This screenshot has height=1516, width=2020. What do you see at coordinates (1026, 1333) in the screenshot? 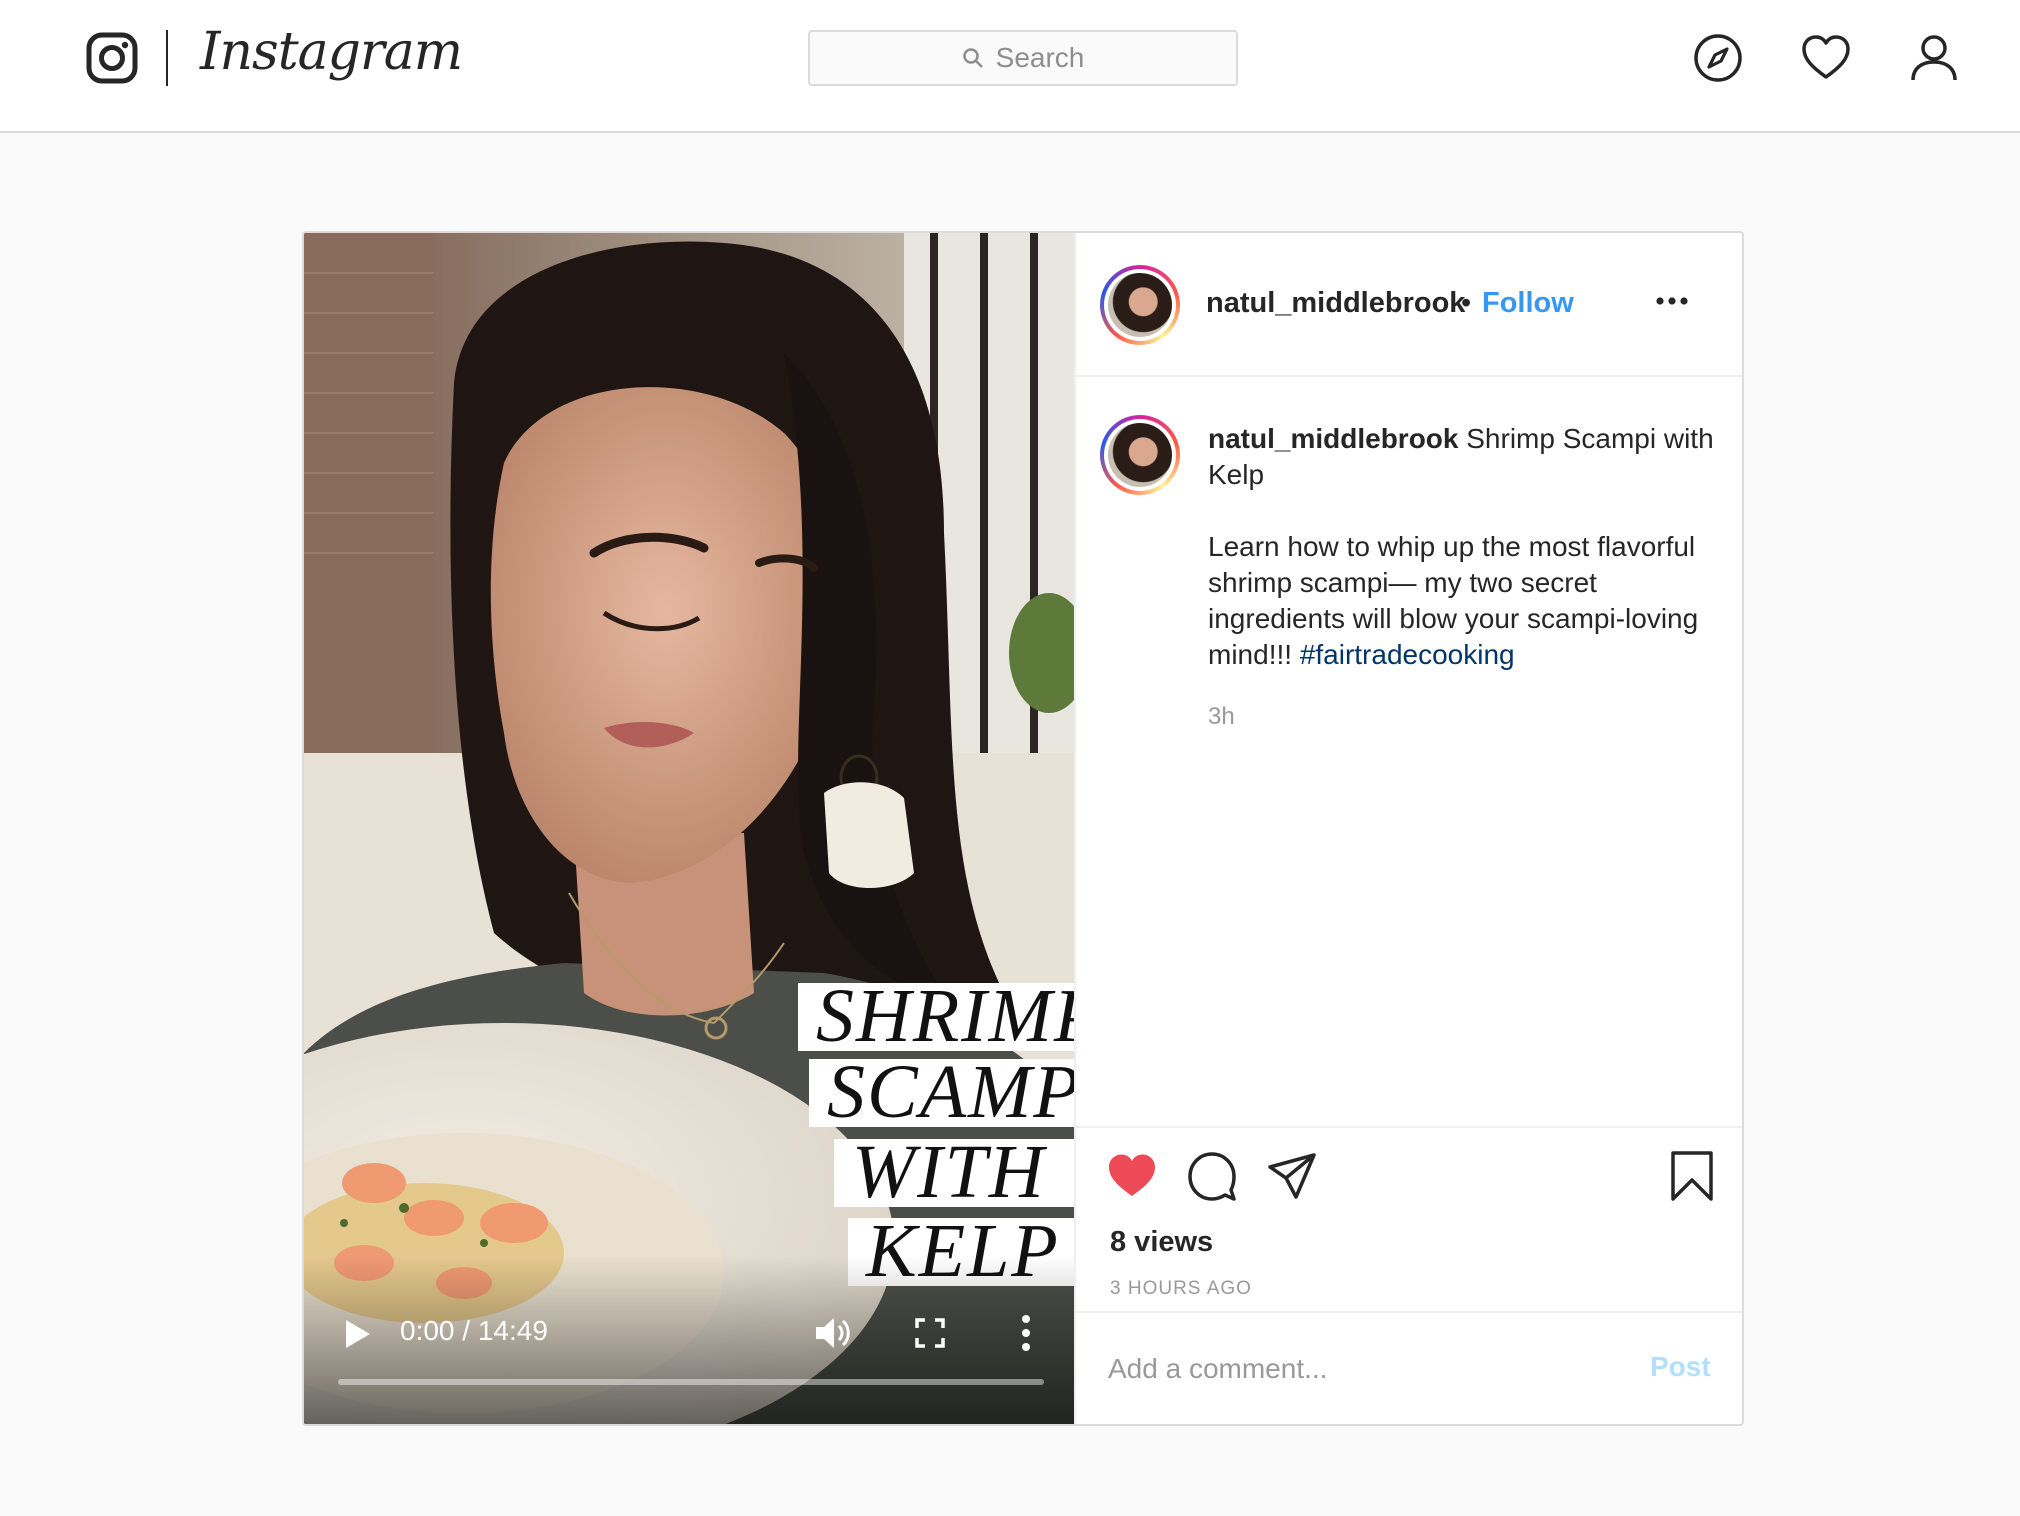
I see `video-more-options-icon` at bounding box center [1026, 1333].